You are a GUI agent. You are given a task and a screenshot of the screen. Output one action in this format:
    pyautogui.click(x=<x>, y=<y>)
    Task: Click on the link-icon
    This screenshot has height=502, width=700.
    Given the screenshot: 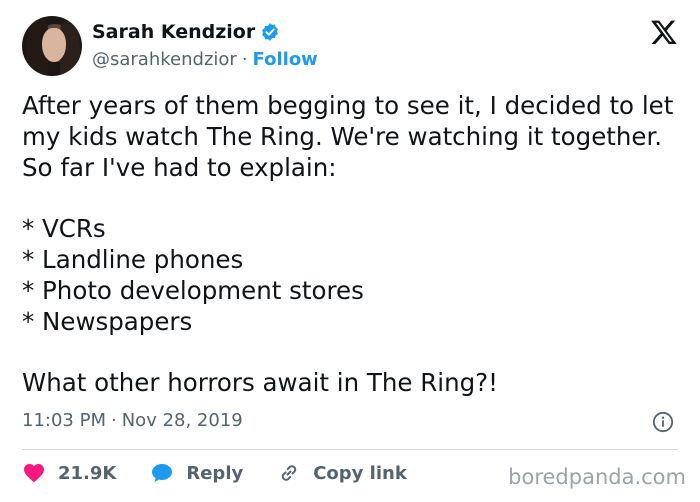 What is the action you would take?
    pyautogui.click(x=289, y=473)
    